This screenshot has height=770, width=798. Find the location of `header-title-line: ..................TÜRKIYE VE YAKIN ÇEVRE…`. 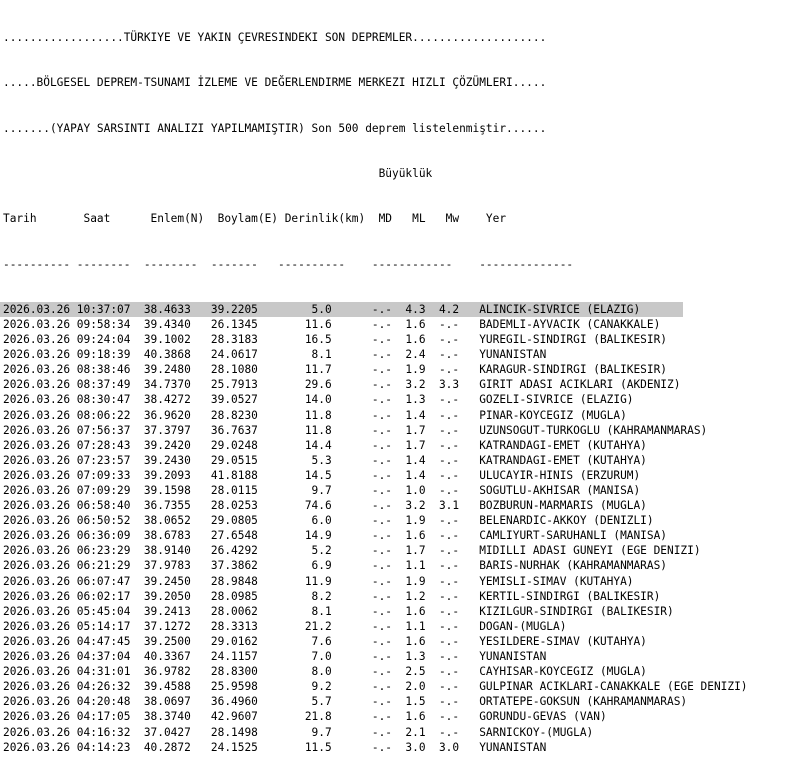

header-title-line: ..................TÜRKIYE VE YAKIN ÇEVRE… is located at coordinates (275, 38).